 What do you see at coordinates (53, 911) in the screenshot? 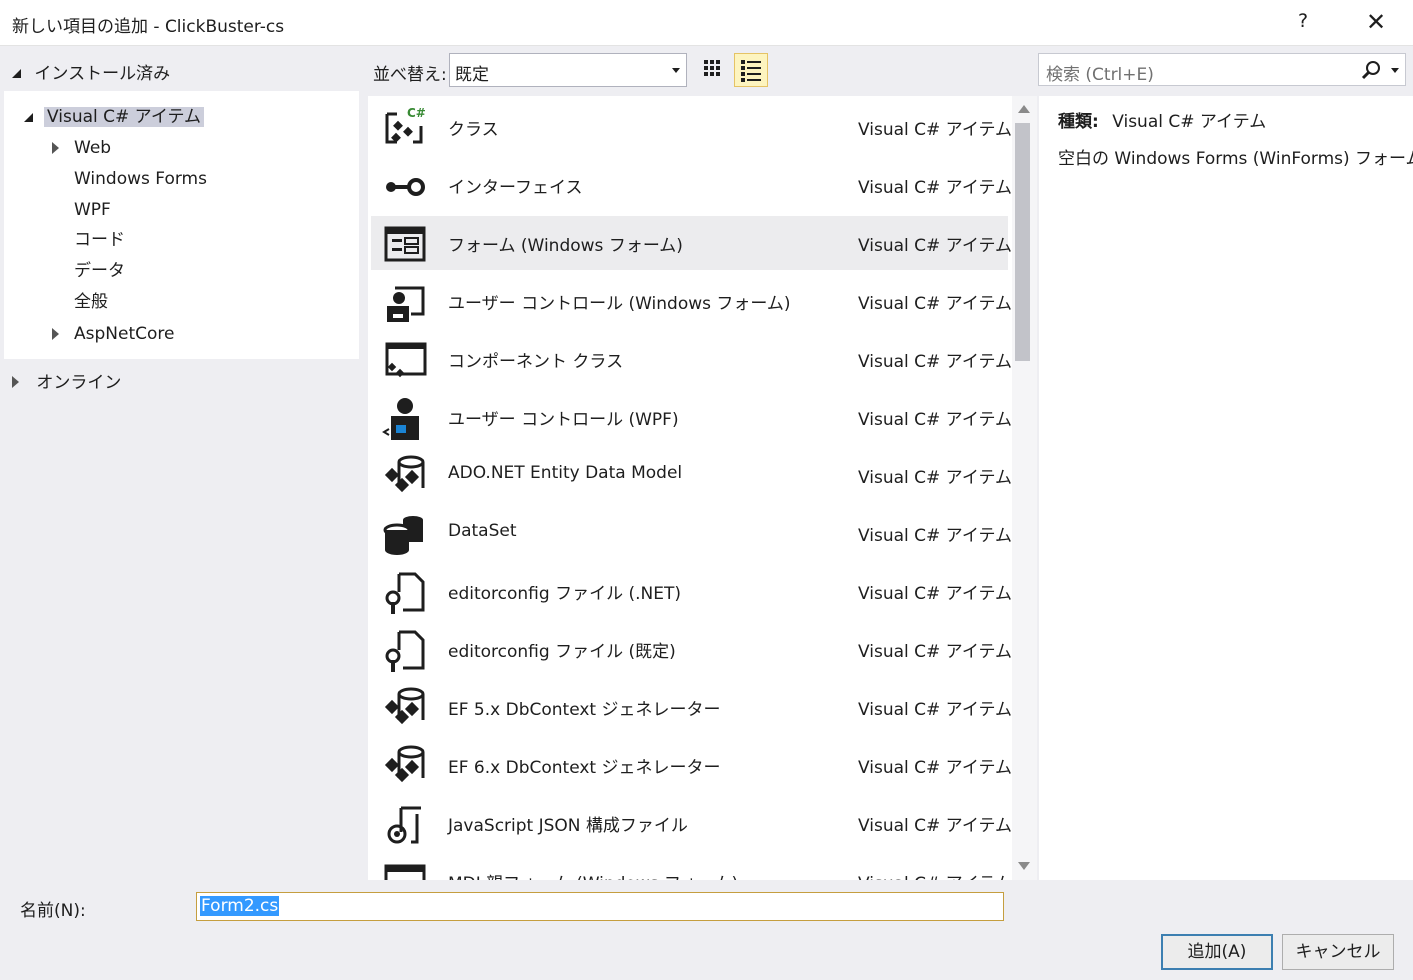
I see `name-label: 名前(N):` at bounding box center [53, 911].